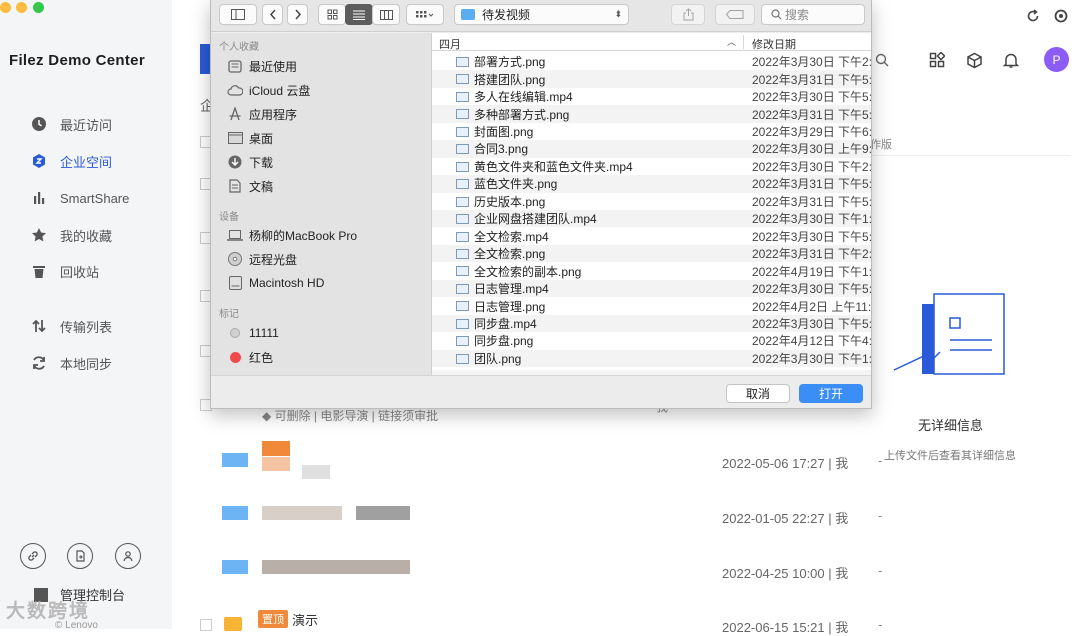 Image resolution: width=1080 pixels, height=636 pixels. What do you see at coordinates (651, 340) in the screenshot?
I see `file-row: 同步盘.png 2022年4月12日 下午4:5` at bounding box center [651, 340].